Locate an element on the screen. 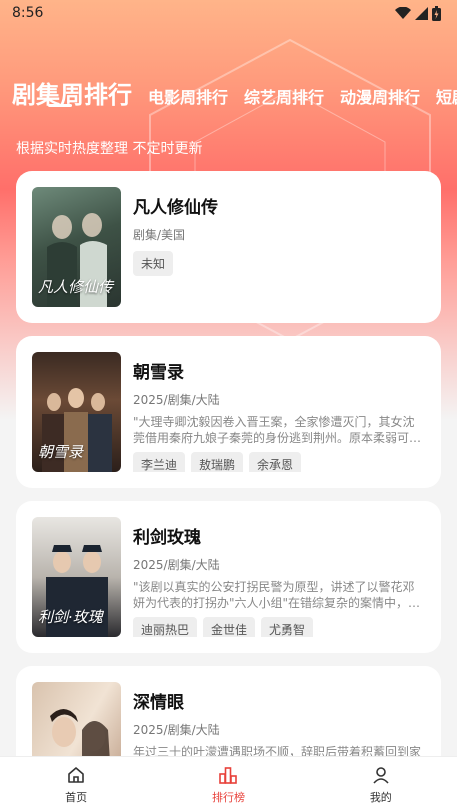 The image size is (457, 812). item-title: 深情眼 is located at coordinates (158, 703).